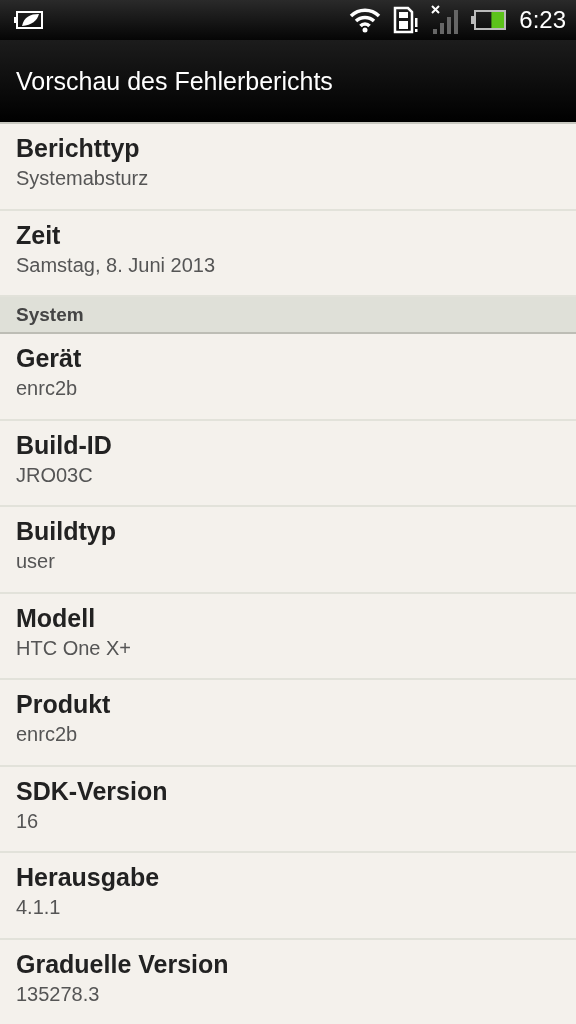 Image resolution: width=576 pixels, height=1024 pixels. Describe the element at coordinates (29, 20) in the screenshot. I see `leaf-battery-icon` at that location.